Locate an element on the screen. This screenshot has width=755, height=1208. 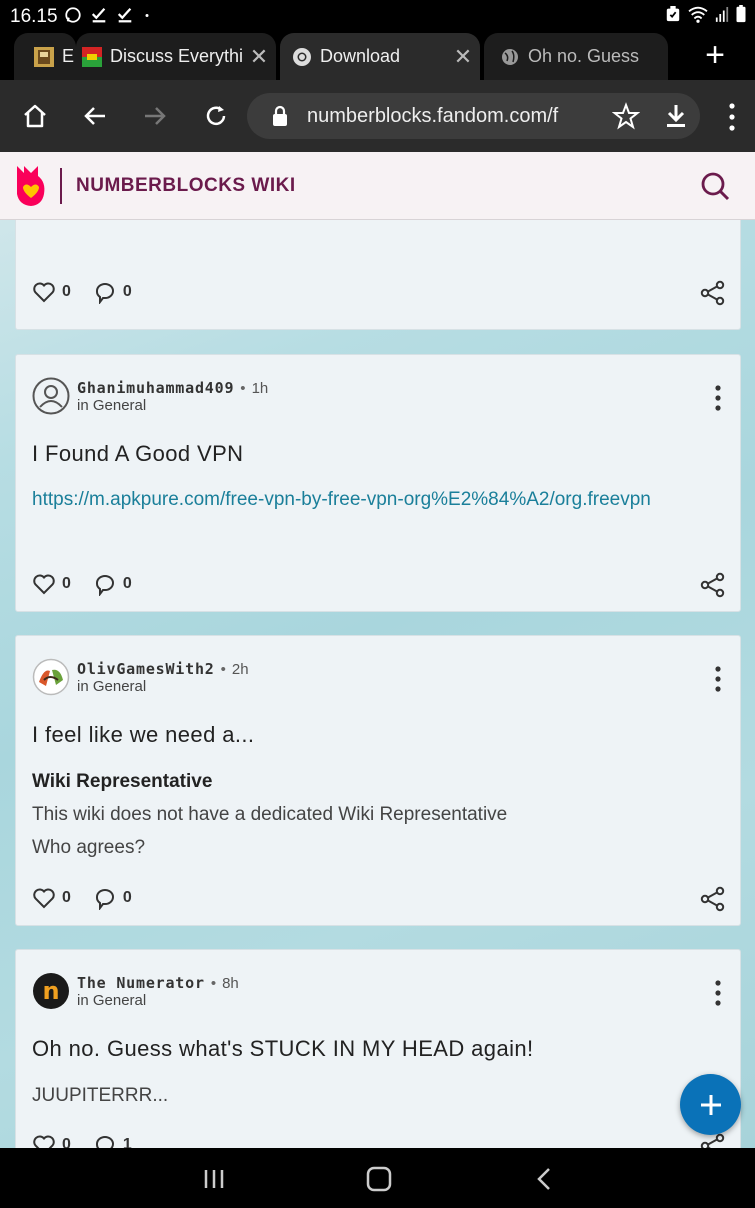
star-icon is located at coordinates (626, 116).